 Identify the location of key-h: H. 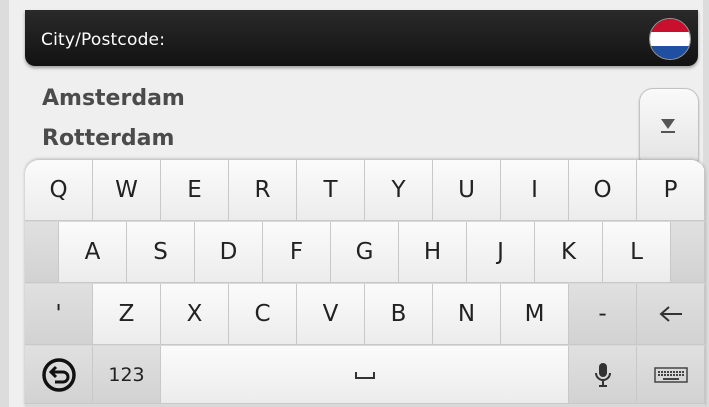
(433, 252).